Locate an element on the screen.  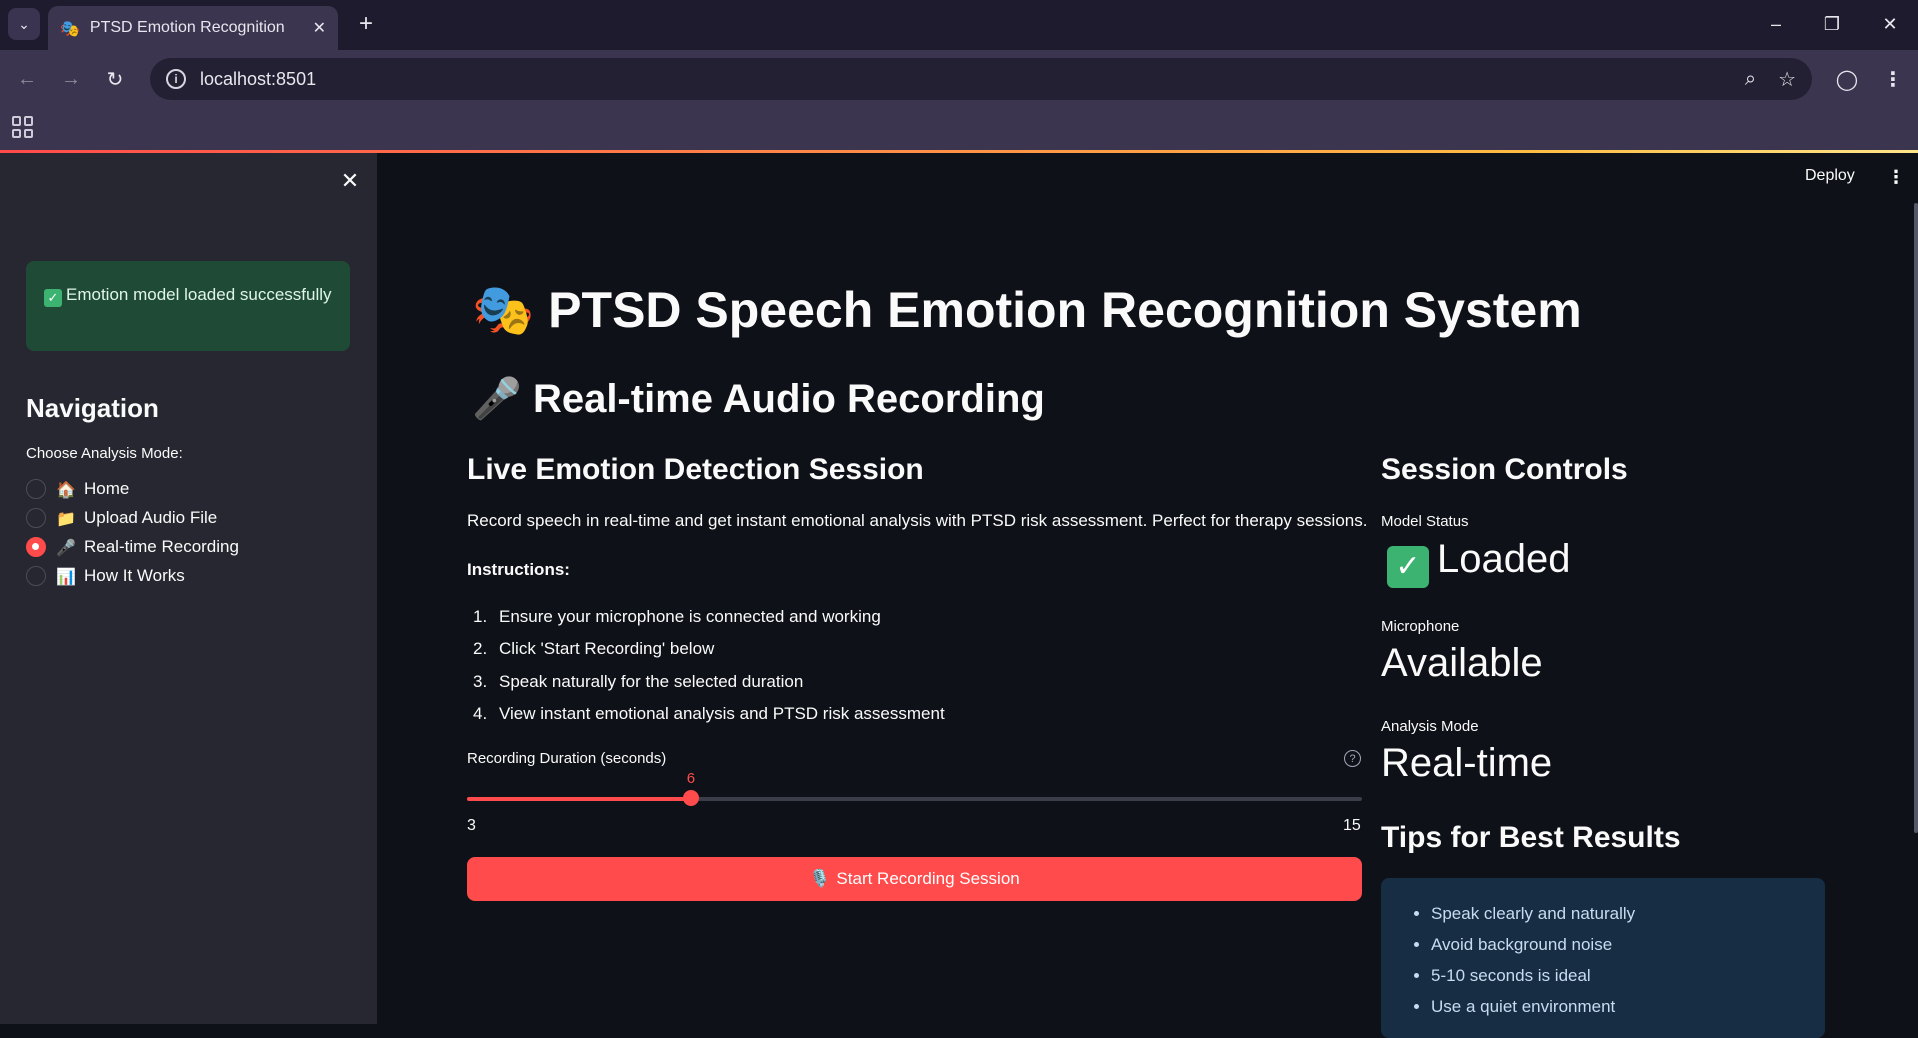
theater-masks-icon: 🎭 is located at coordinates (503, 310).